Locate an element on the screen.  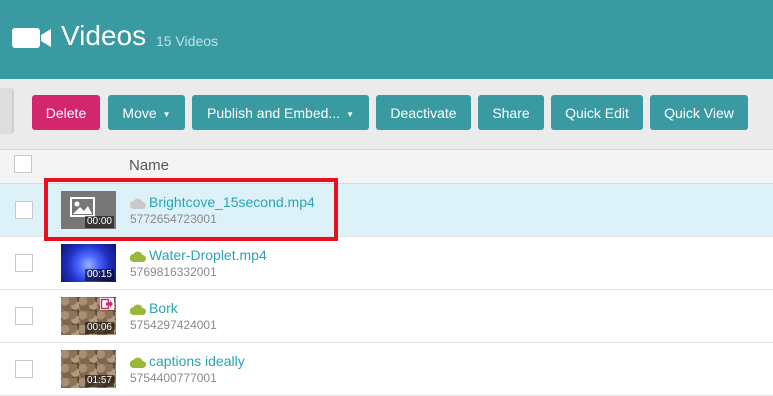
video-thumbnail: 01:57 is located at coordinates (88, 369).